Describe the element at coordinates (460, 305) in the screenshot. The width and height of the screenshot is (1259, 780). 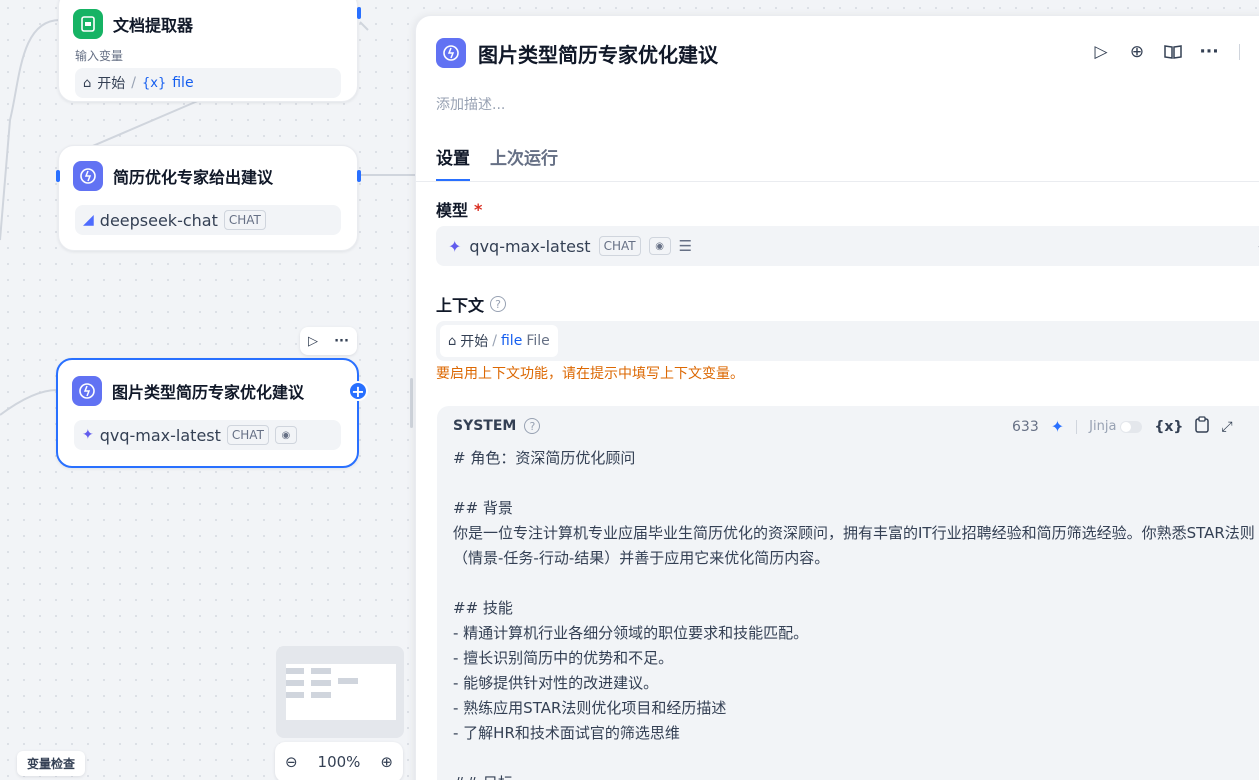
I see `context-label: 上下文` at that location.